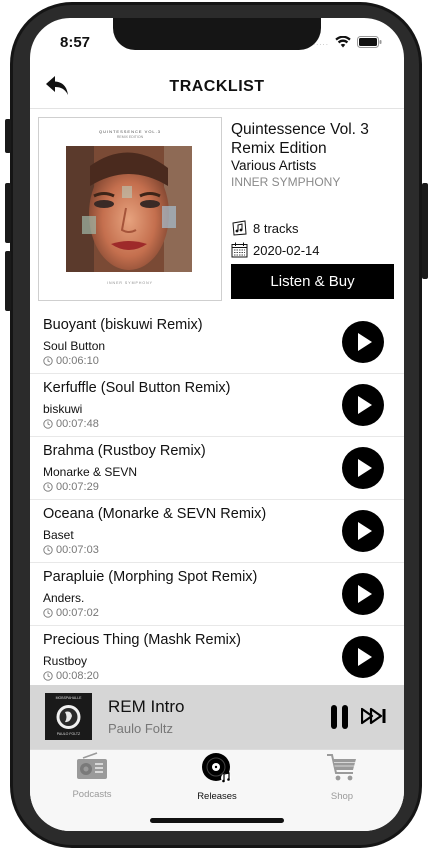 The image size is (433, 853). What do you see at coordinates (64, 598) in the screenshot?
I see `track-artist: Anders.` at bounding box center [64, 598].